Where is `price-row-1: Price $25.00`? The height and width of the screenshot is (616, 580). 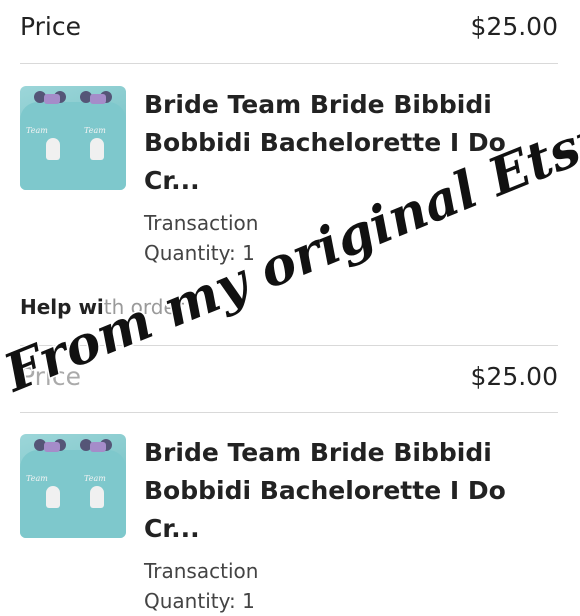
price-row-1: Price $25.00 is located at coordinates (289, 26).